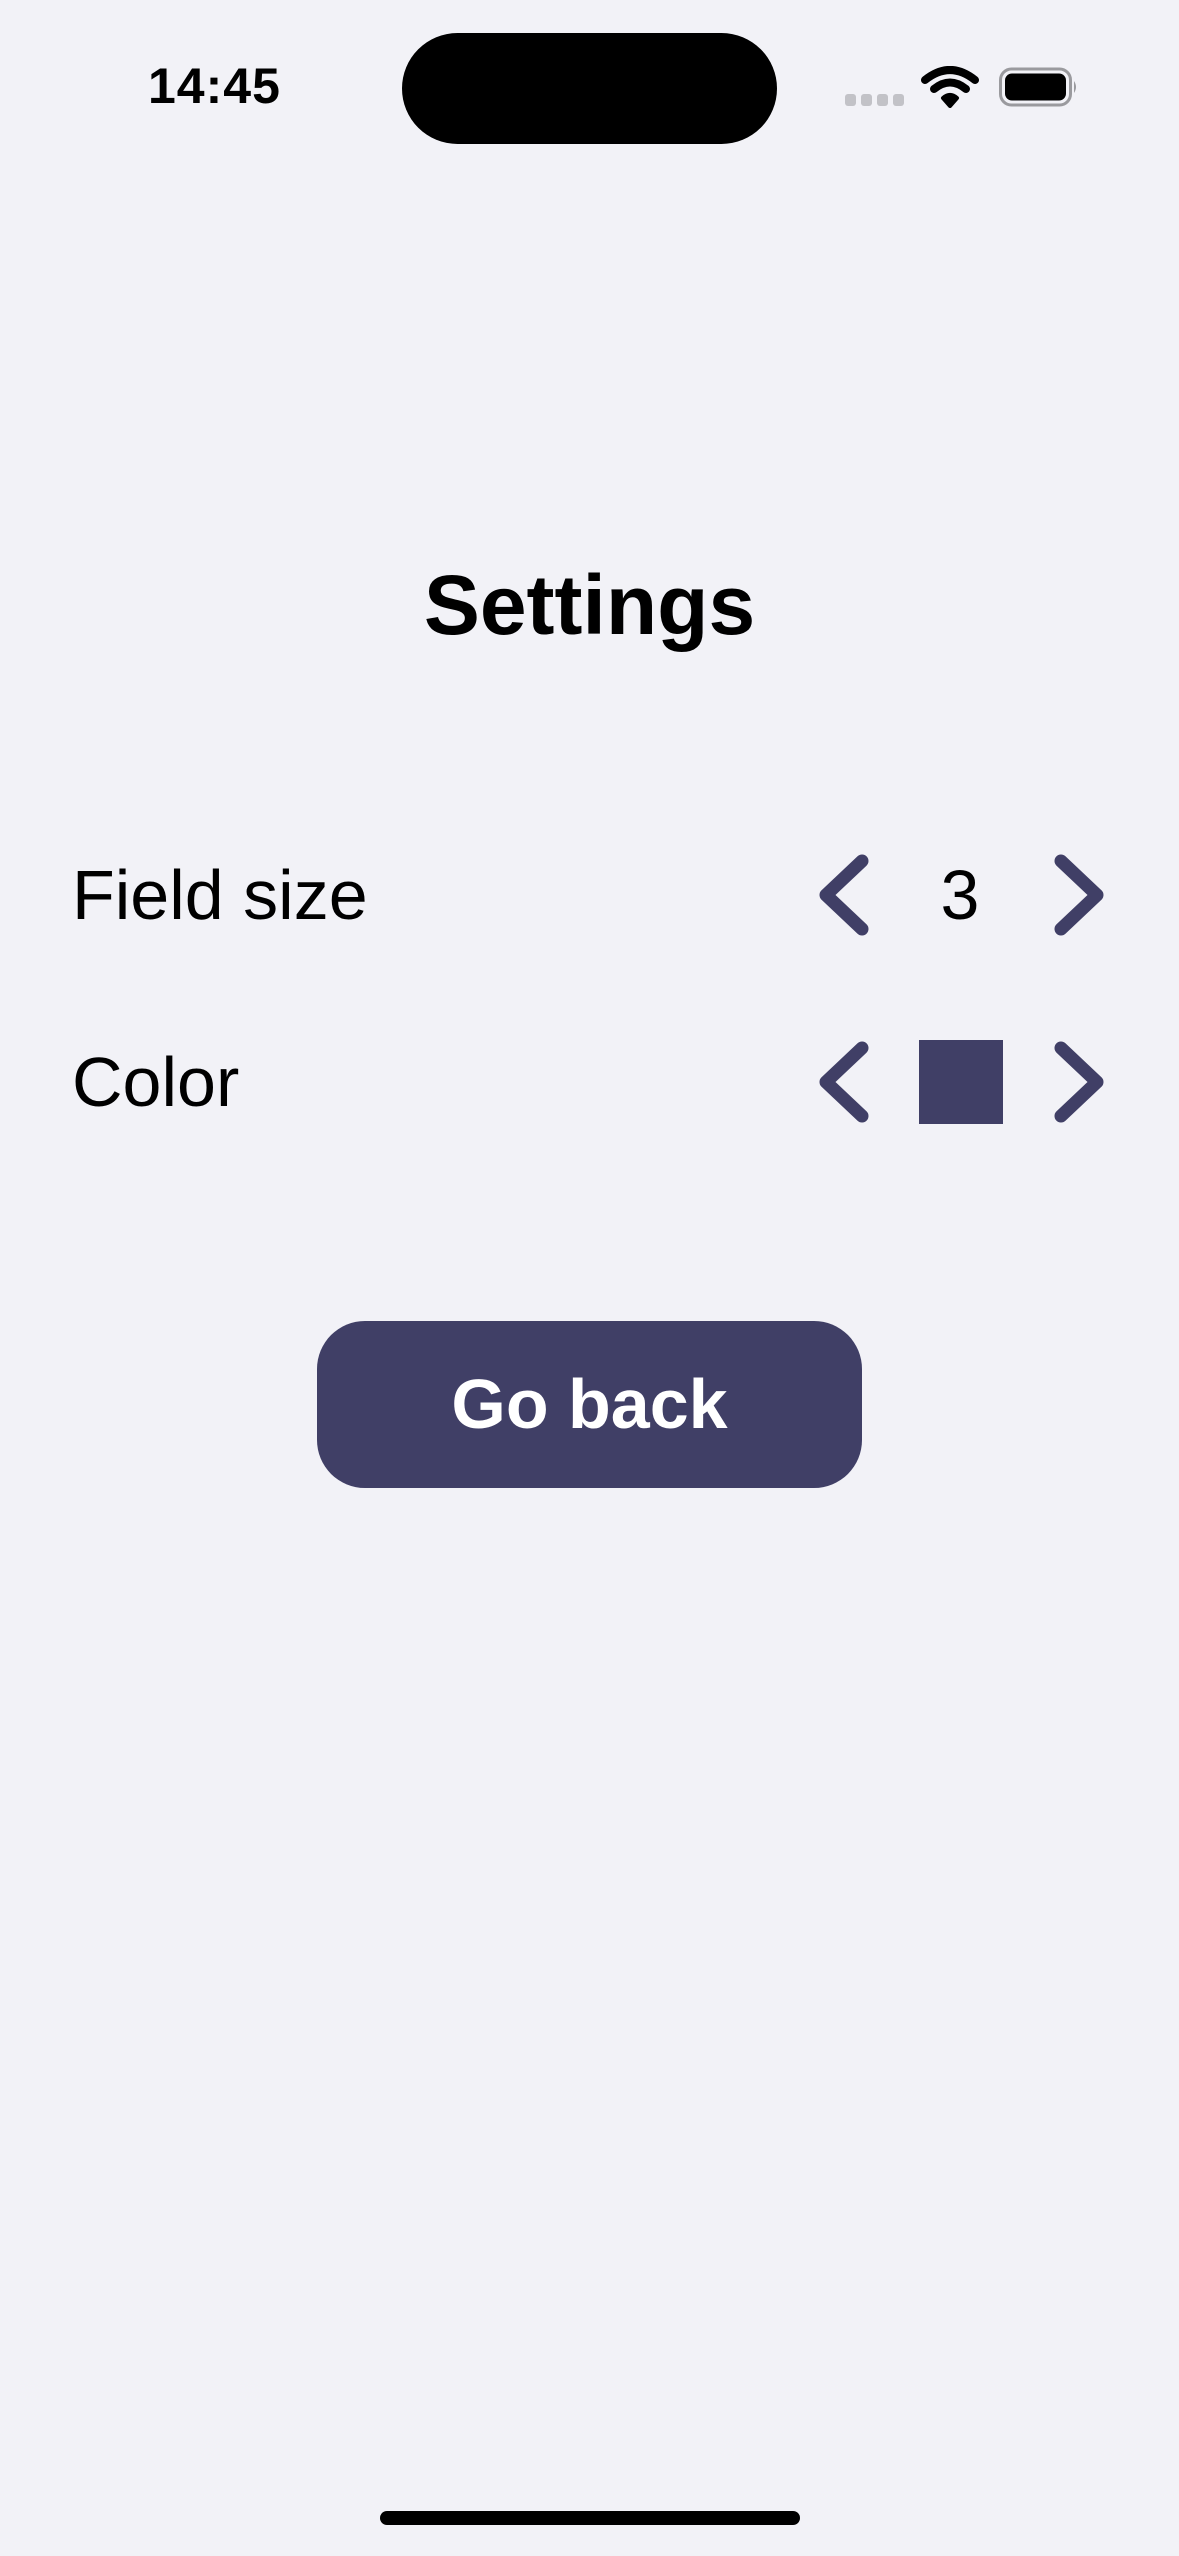  What do you see at coordinates (875, 101) in the screenshot?
I see `signal-icon` at bounding box center [875, 101].